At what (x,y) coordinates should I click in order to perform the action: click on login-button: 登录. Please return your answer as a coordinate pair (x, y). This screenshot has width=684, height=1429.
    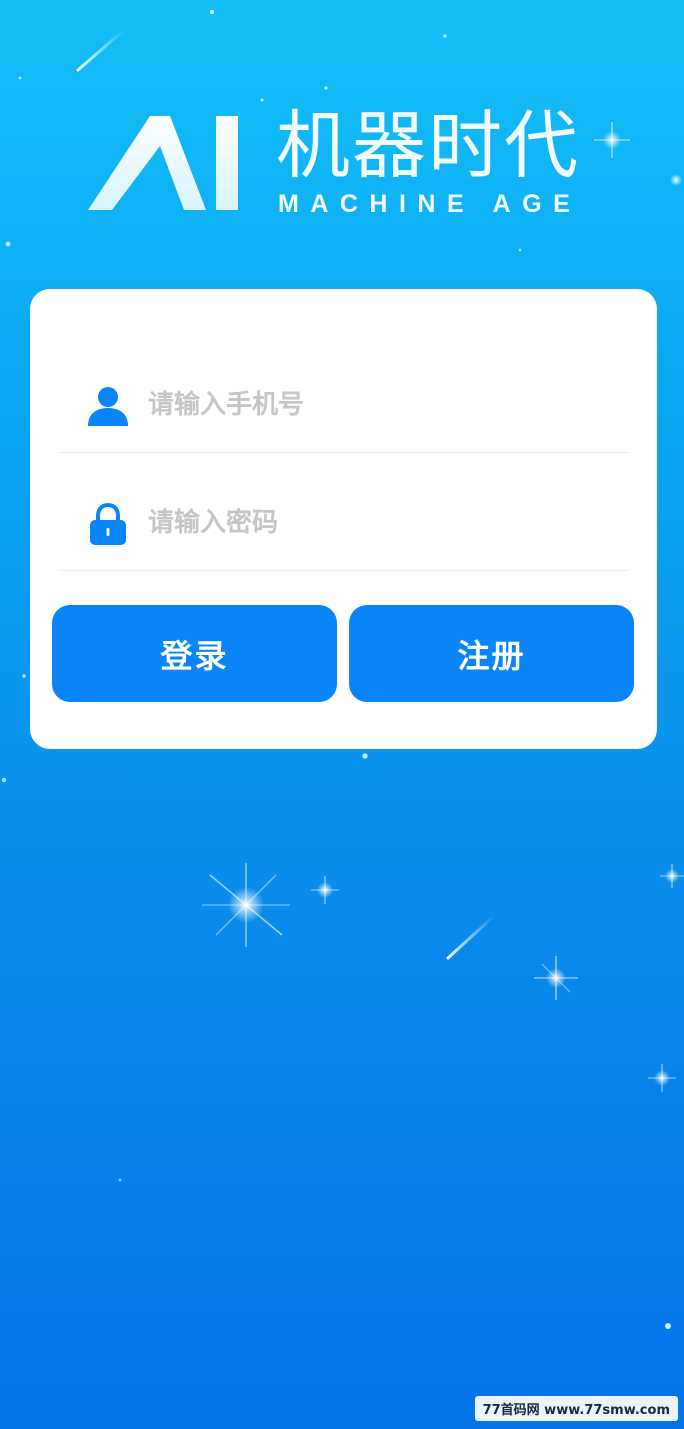
    Looking at the image, I should click on (194, 653).